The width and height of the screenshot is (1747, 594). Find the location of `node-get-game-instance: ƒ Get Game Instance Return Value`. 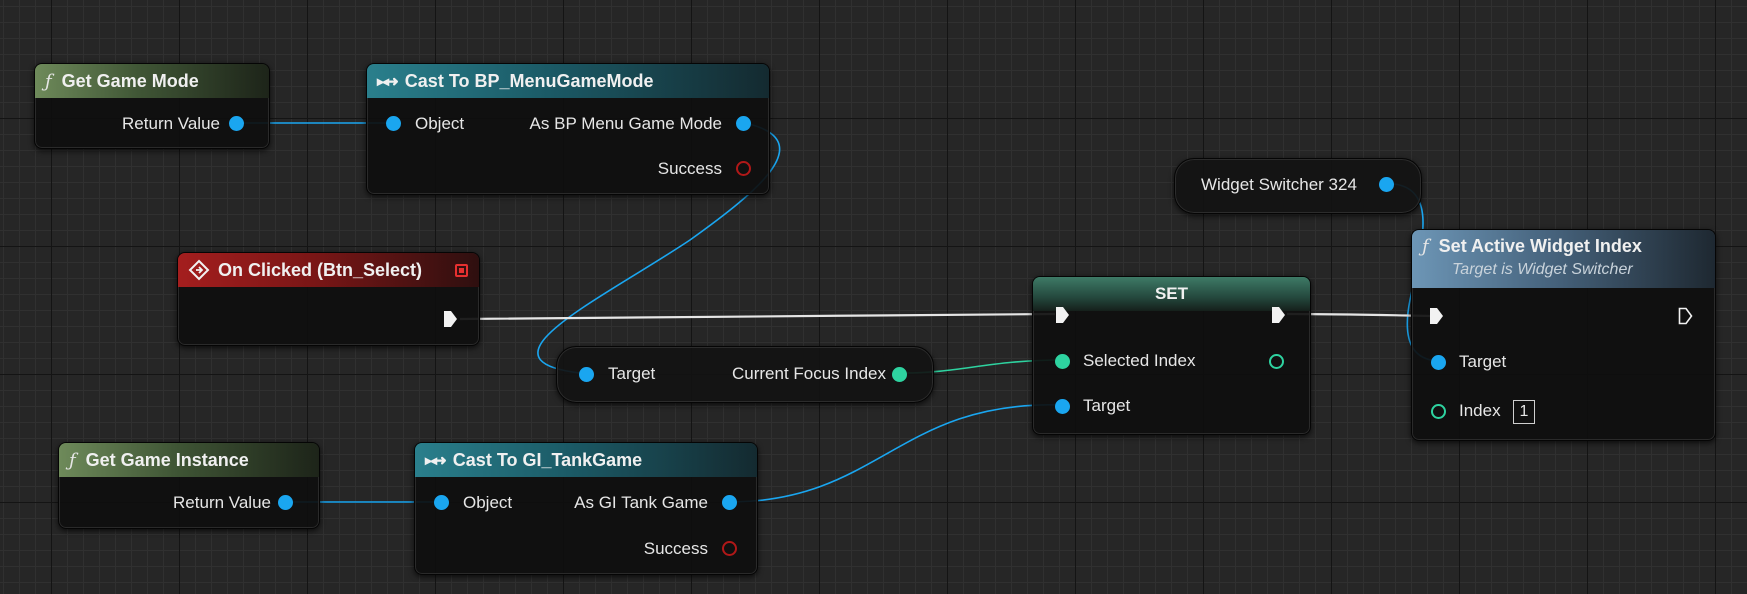

node-get-game-instance: ƒ Get Game Instance Return Value is located at coordinates (189, 485).